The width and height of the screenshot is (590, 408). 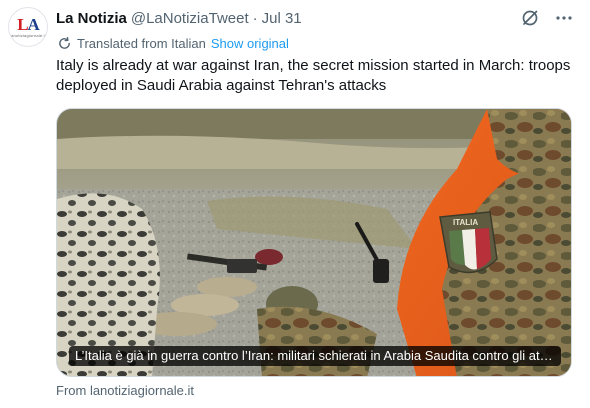 What do you see at coordinates (91, 18) in the screenshot?
I see `display-name: La Notizia` at bounding box center [91, 18].